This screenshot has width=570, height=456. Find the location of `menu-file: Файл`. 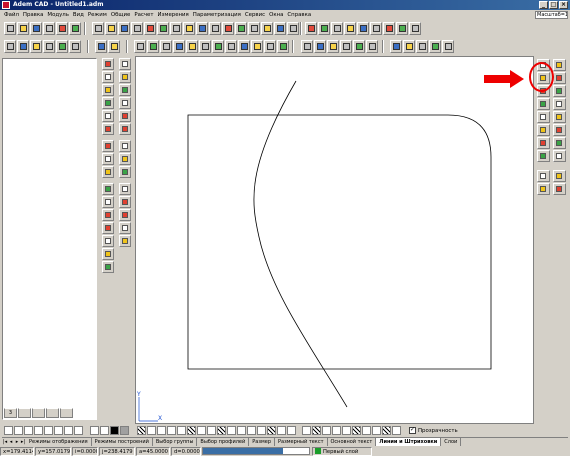

menu-file: Файл is located at coordinates (11, 15).